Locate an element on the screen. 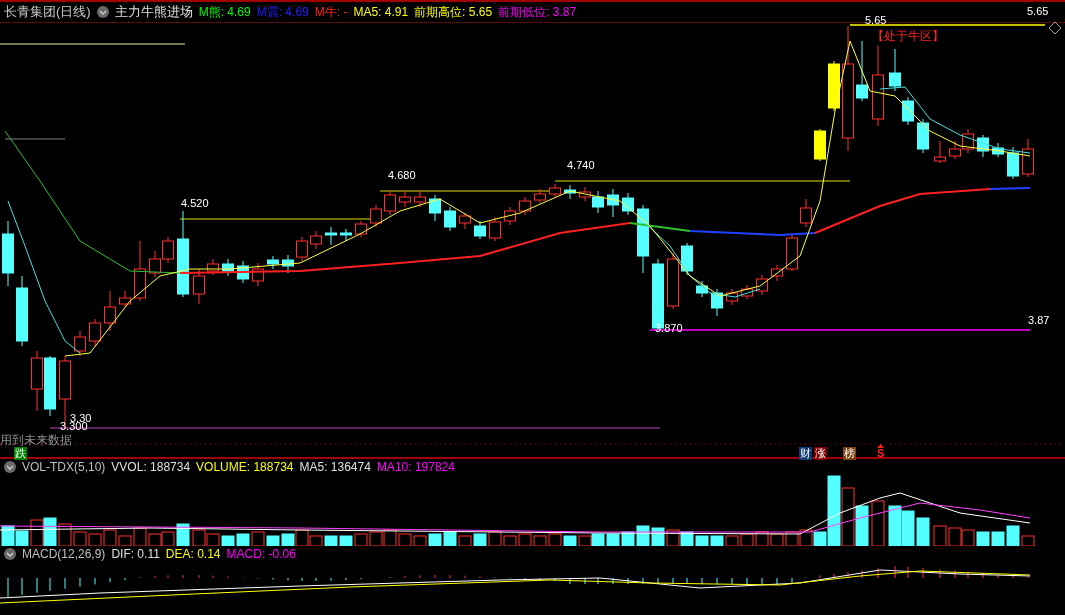  price-label: 4.740 is located at coordinates (581, 165).